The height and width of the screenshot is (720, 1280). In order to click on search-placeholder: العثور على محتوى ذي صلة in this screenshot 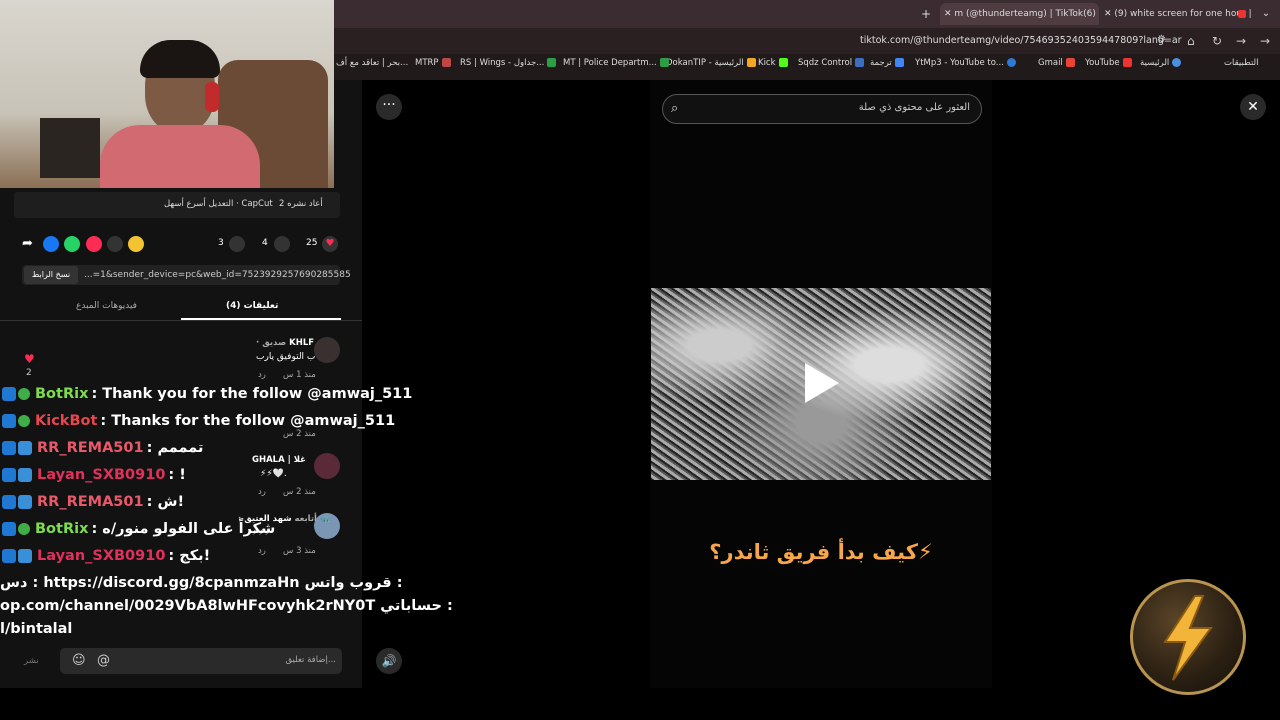, I will do `click(914, 107)`.